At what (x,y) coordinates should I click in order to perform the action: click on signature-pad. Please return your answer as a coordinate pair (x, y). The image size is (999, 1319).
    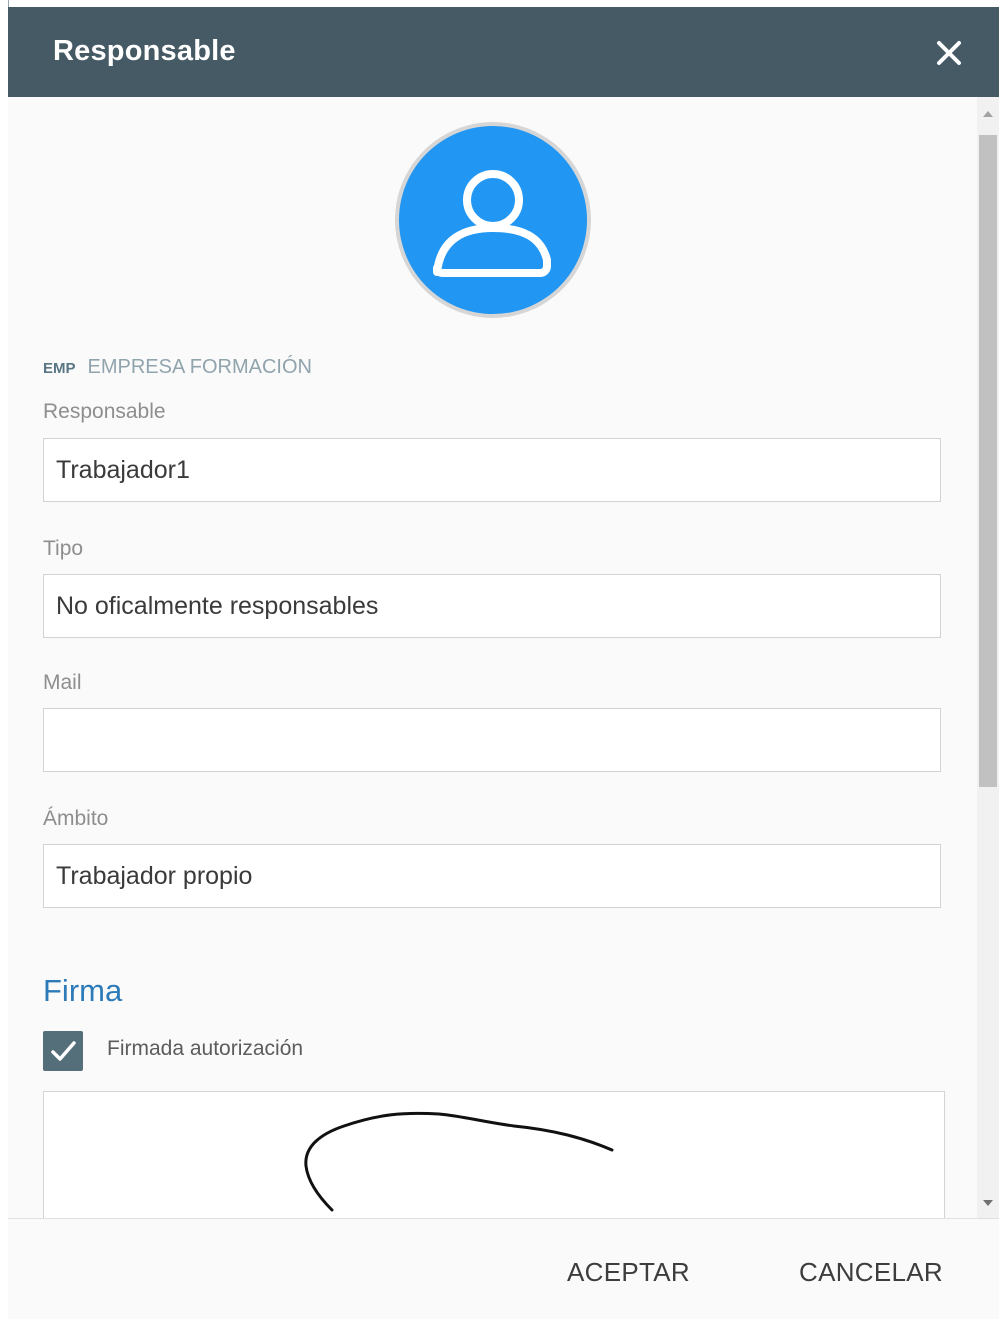
    Looking at the image, I should click on (494, 1154).